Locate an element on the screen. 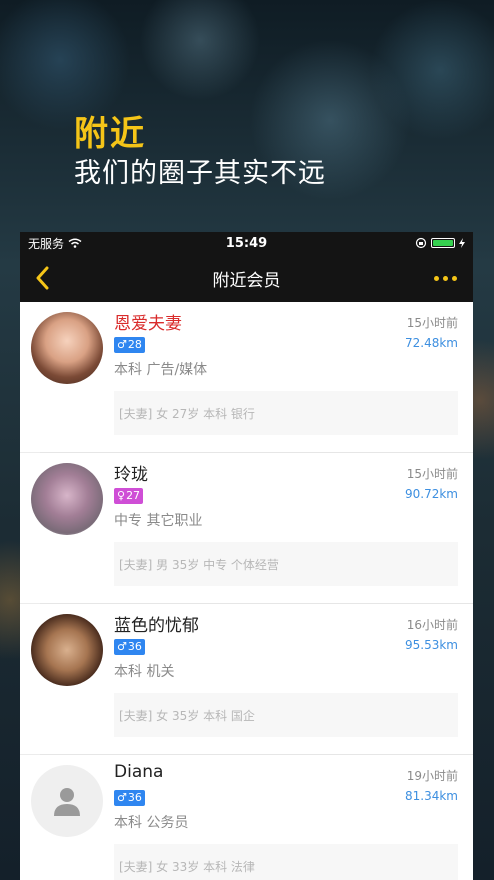 The height and width of the screenshot is (880, 494). last-active-time: 19小时前 is located at coordinates (432, 776).